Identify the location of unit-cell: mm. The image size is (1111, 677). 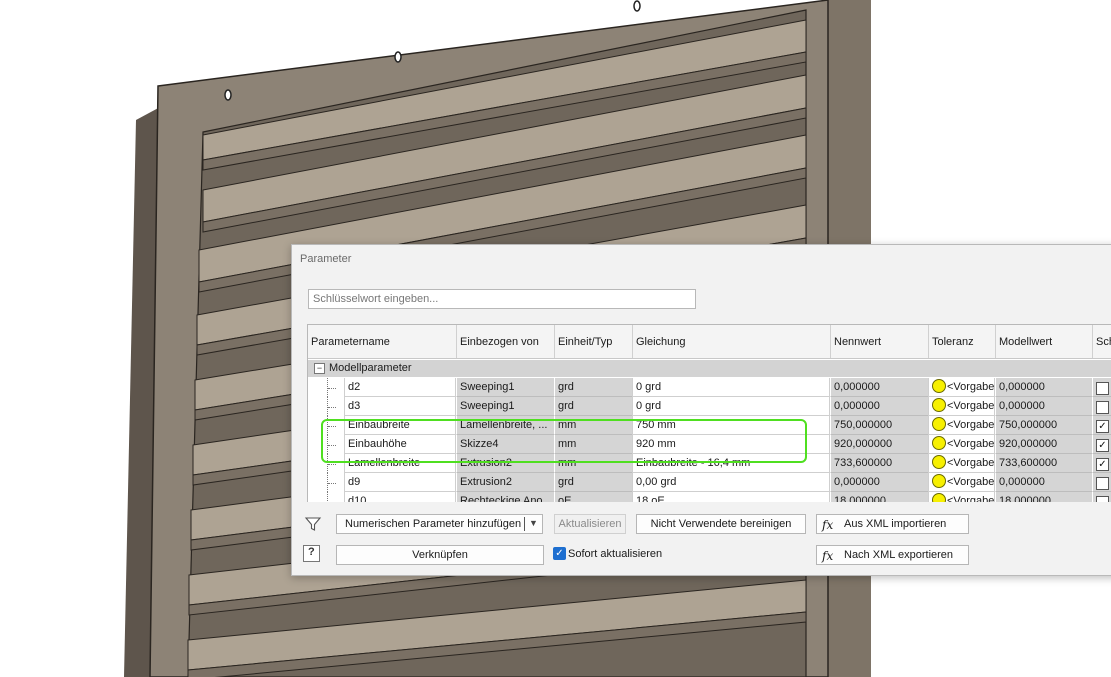
(593, 444).